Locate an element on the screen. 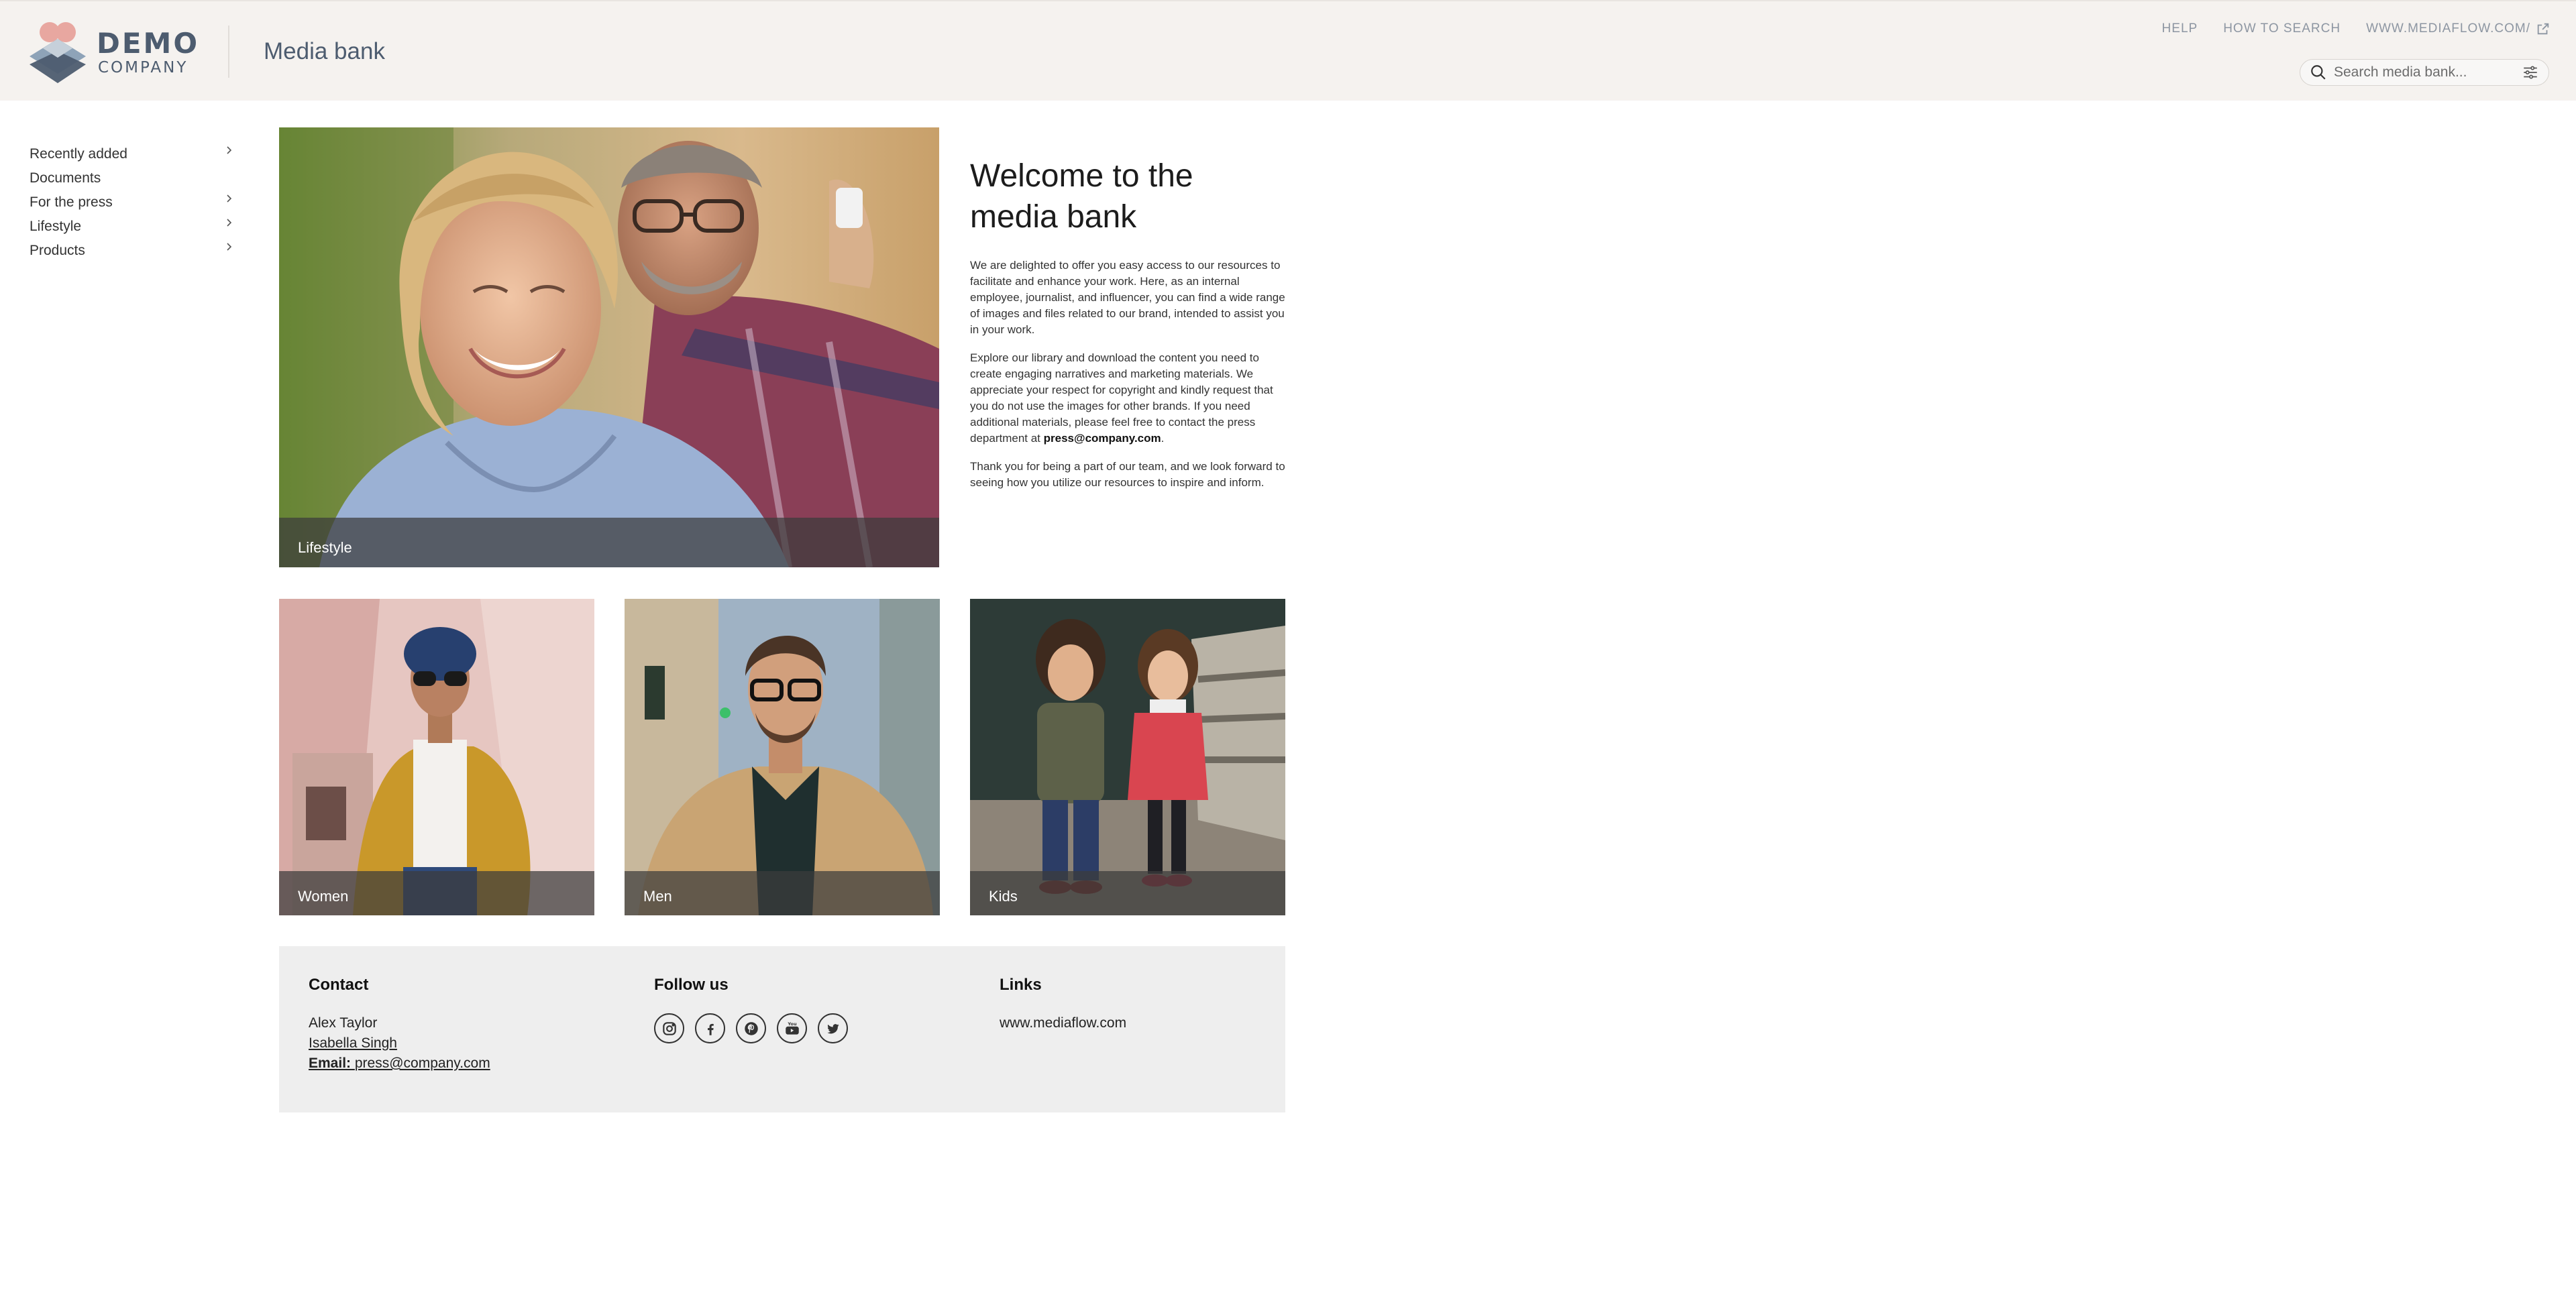 The height and width of the screenshot is (1313, 2576). search-bar is located at coordinates (2424, 72).